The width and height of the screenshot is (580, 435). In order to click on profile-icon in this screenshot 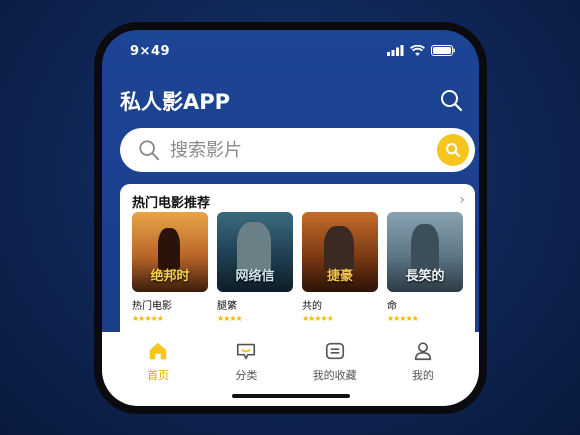, I will do `click(423, 351)`.